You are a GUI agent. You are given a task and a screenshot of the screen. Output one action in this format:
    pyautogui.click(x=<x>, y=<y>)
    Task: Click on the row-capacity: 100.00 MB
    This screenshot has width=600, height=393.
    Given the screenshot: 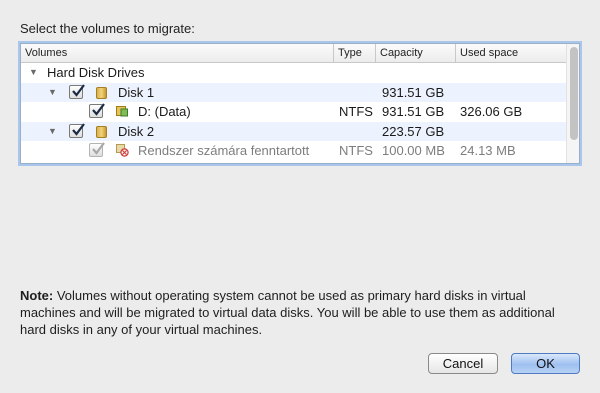 What is the action you would take?
    pyautogui.click(x=413, y=150)
    